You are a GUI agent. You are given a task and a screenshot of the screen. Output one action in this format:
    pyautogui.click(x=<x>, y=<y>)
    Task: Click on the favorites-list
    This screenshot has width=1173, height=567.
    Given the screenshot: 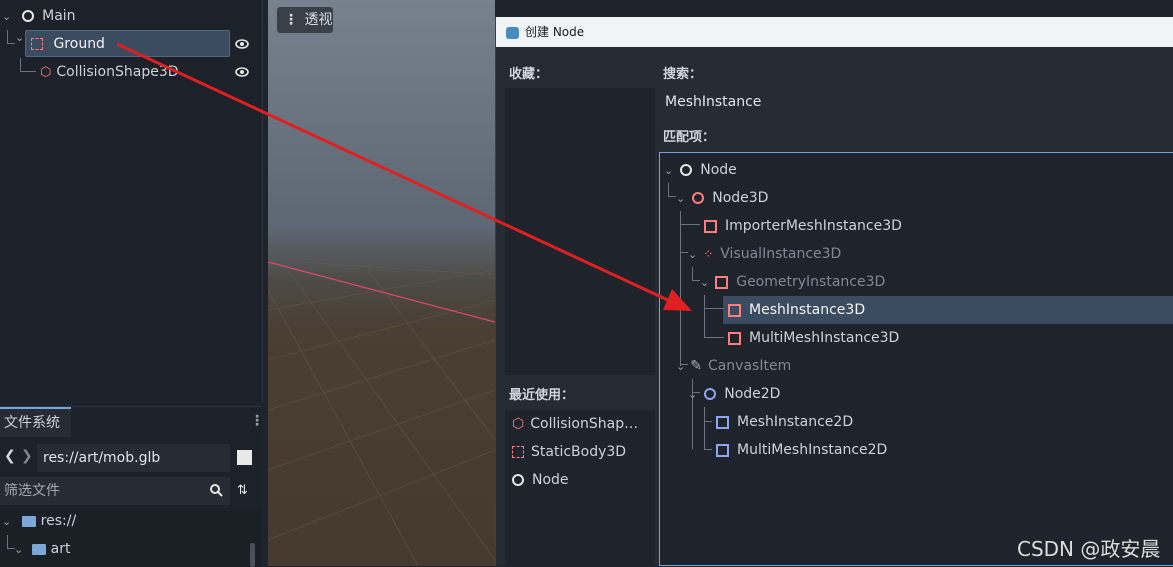 What is the action you would take?
    pyautogui.click(x=580, y=231)
    